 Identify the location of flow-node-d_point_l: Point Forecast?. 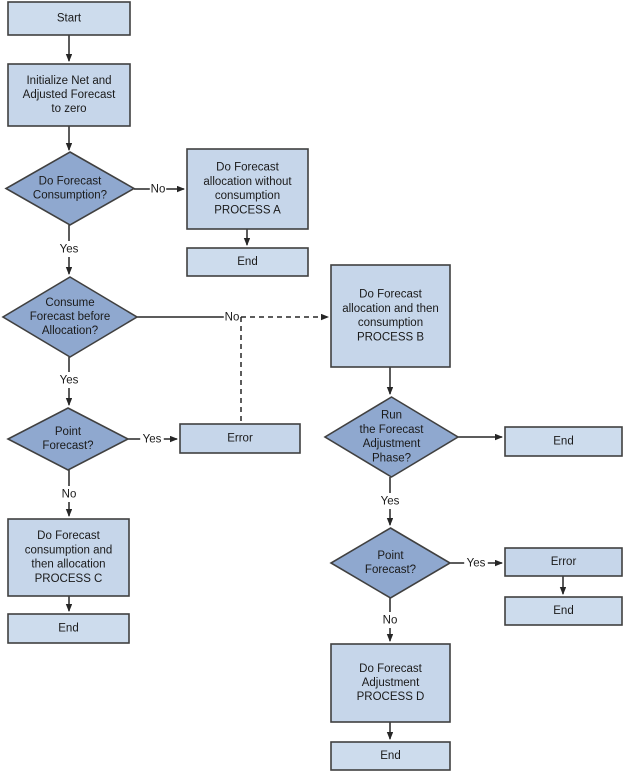
(68, 439).